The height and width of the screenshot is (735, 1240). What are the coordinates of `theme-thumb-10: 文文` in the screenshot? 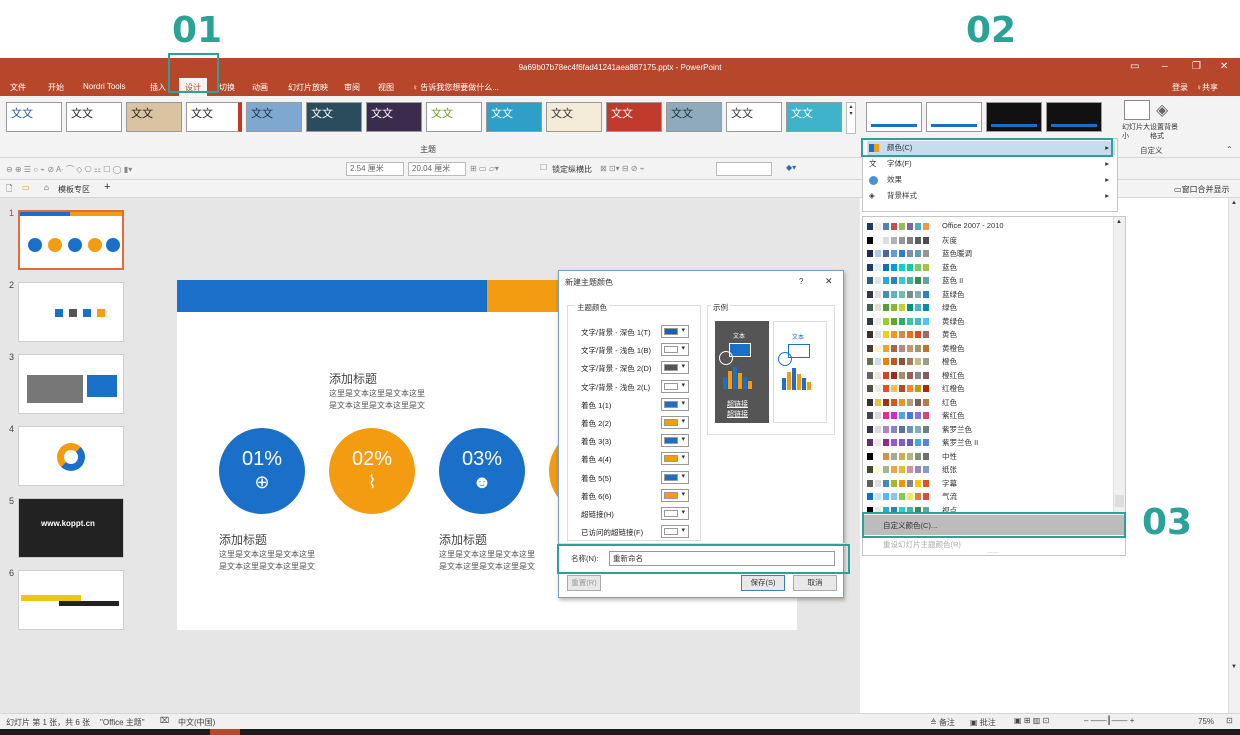 It's located at (574, 117).